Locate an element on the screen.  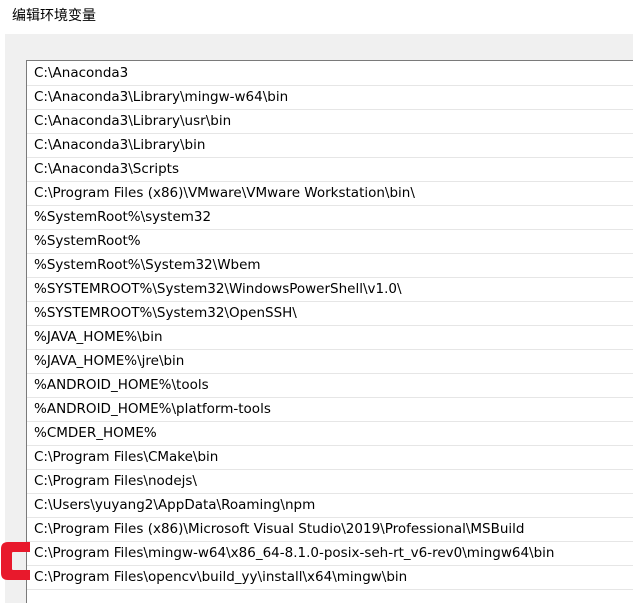
path-list-item: C:\Anaconda3\Library\bin is located at coordinates (330, 146).